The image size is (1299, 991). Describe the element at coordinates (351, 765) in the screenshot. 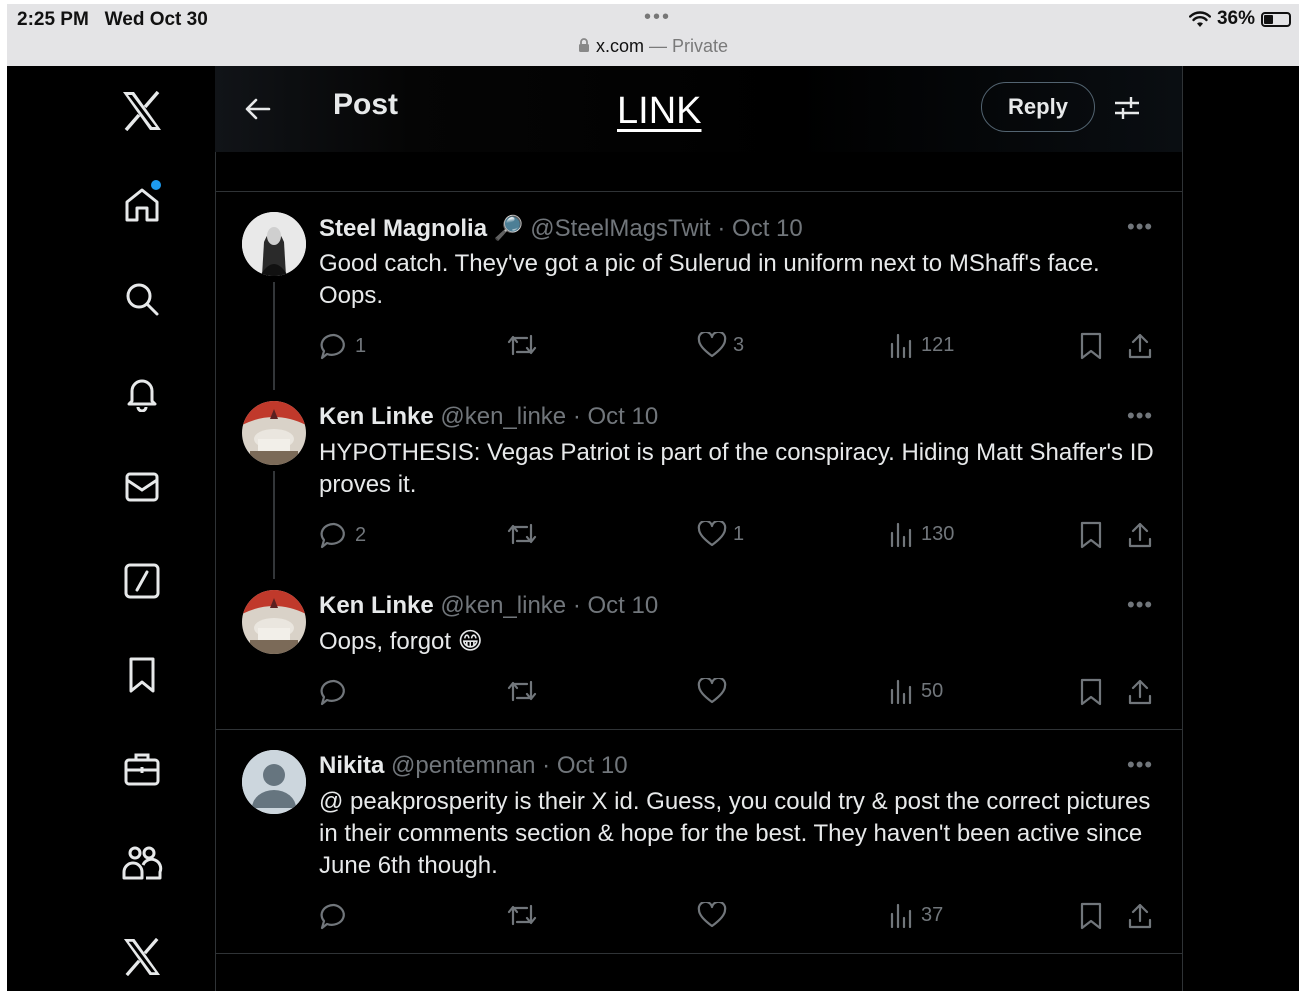

I see `author-name: Nikita` at that location.